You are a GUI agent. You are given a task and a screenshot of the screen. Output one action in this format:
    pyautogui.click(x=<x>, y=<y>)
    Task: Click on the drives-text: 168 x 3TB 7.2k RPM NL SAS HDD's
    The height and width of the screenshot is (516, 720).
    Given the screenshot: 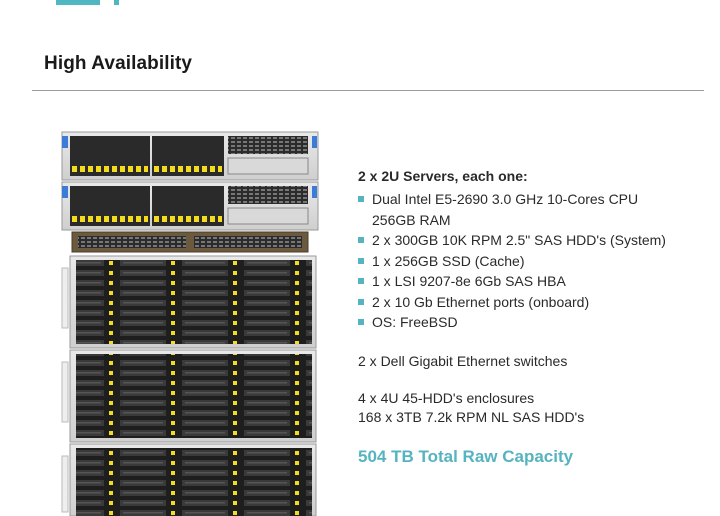 What is the action you would take?
    pyautogui.click(x=471, y=417)
    